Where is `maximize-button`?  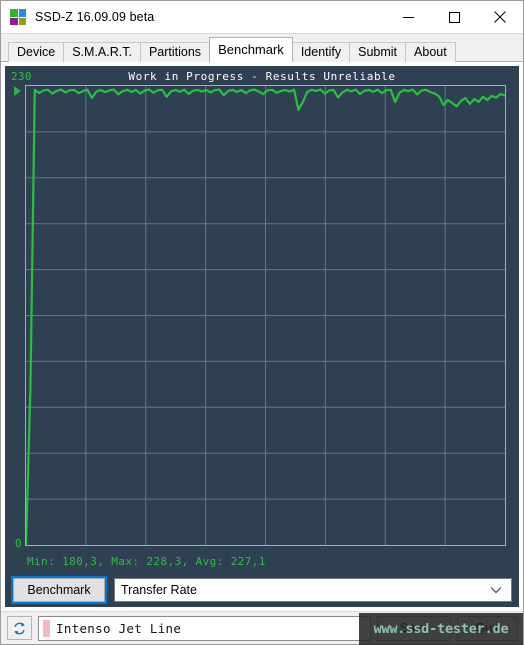
maximize-button is located at coordinates (454, 17).